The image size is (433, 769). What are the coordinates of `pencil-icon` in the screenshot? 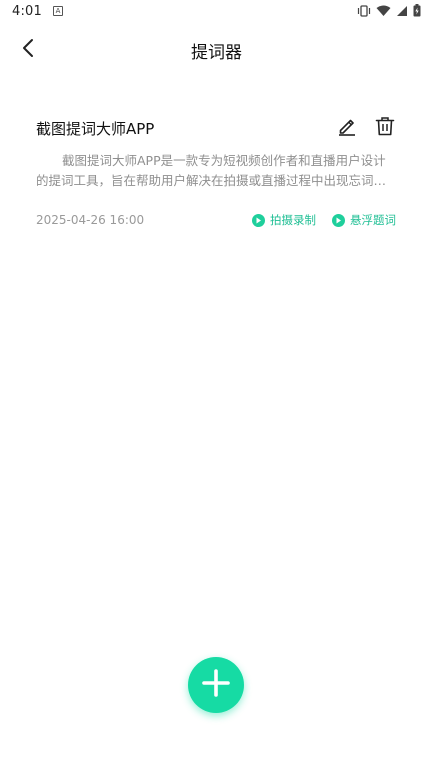 It's located at (347, 128).